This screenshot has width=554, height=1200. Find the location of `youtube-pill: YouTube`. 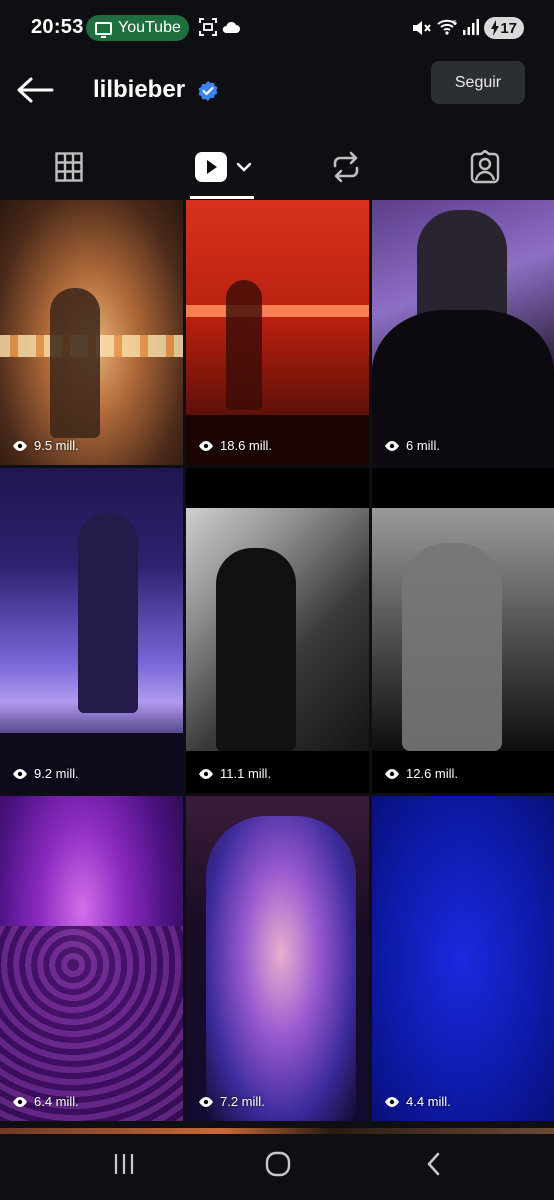

youtube-pill: YouTube is located at coordinates (137, 28).